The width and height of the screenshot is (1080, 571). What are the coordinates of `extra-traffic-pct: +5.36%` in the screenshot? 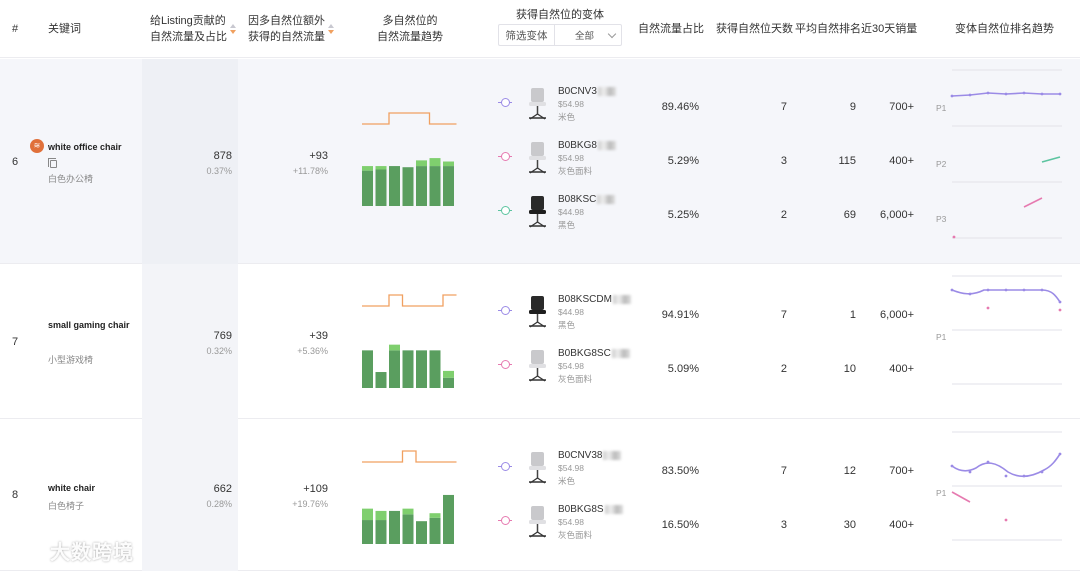 It's located at (312, 350).